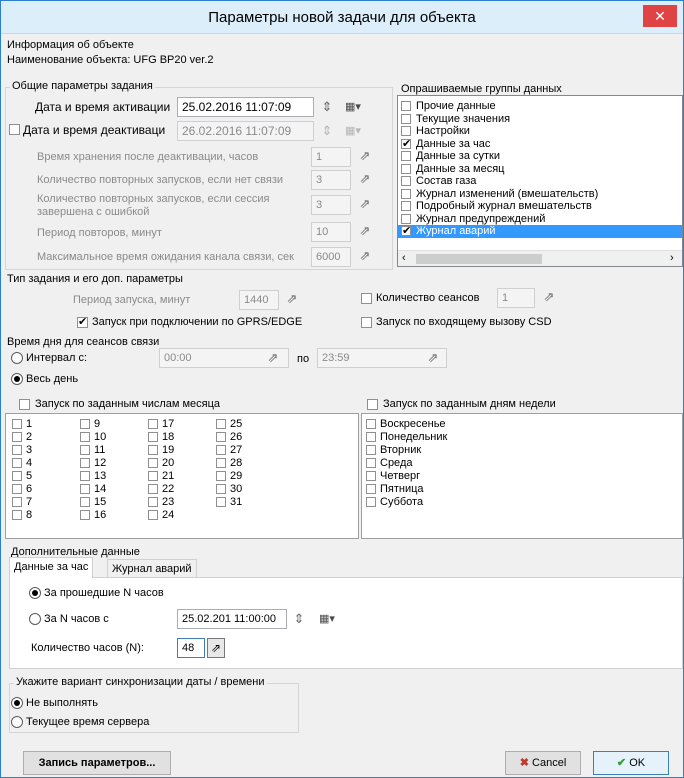  I want to click on start-period-spin-icon: ⇗, so click(292, 299).